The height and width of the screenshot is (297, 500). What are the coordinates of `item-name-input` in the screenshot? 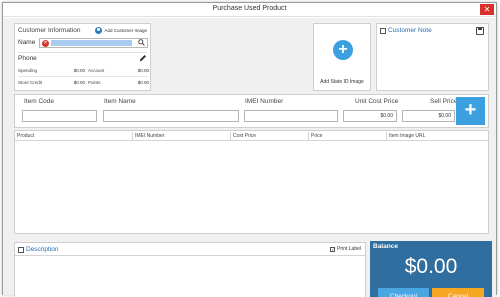 It's located at (171, 116).